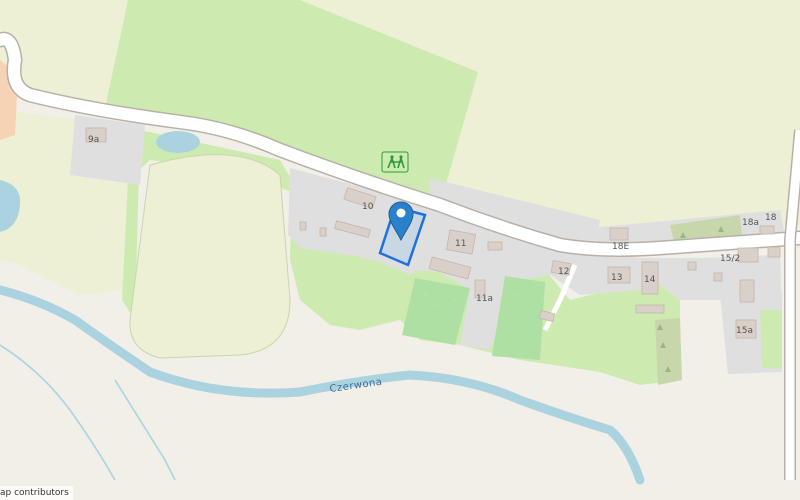  What do you see at coordinates (36, 493) in the screenshot?
I see `map-attribution: ap contributors` at bounding box center [36, 493].